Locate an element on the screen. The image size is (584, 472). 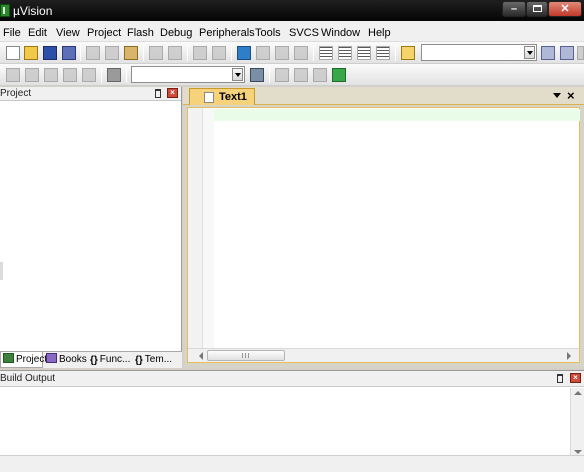
menu-edit: Edit is located at coordinates (37, 33).